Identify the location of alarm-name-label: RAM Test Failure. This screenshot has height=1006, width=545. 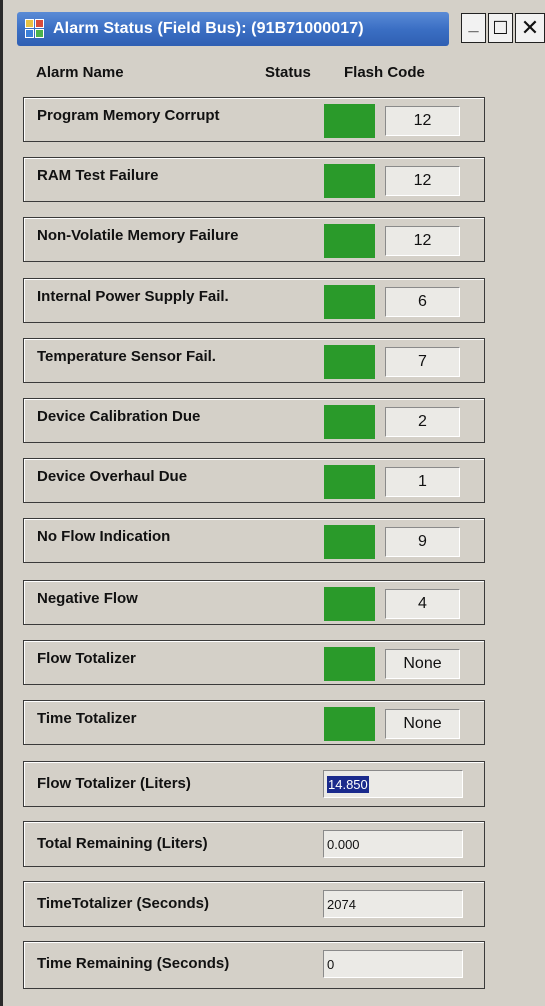
(98, 175).